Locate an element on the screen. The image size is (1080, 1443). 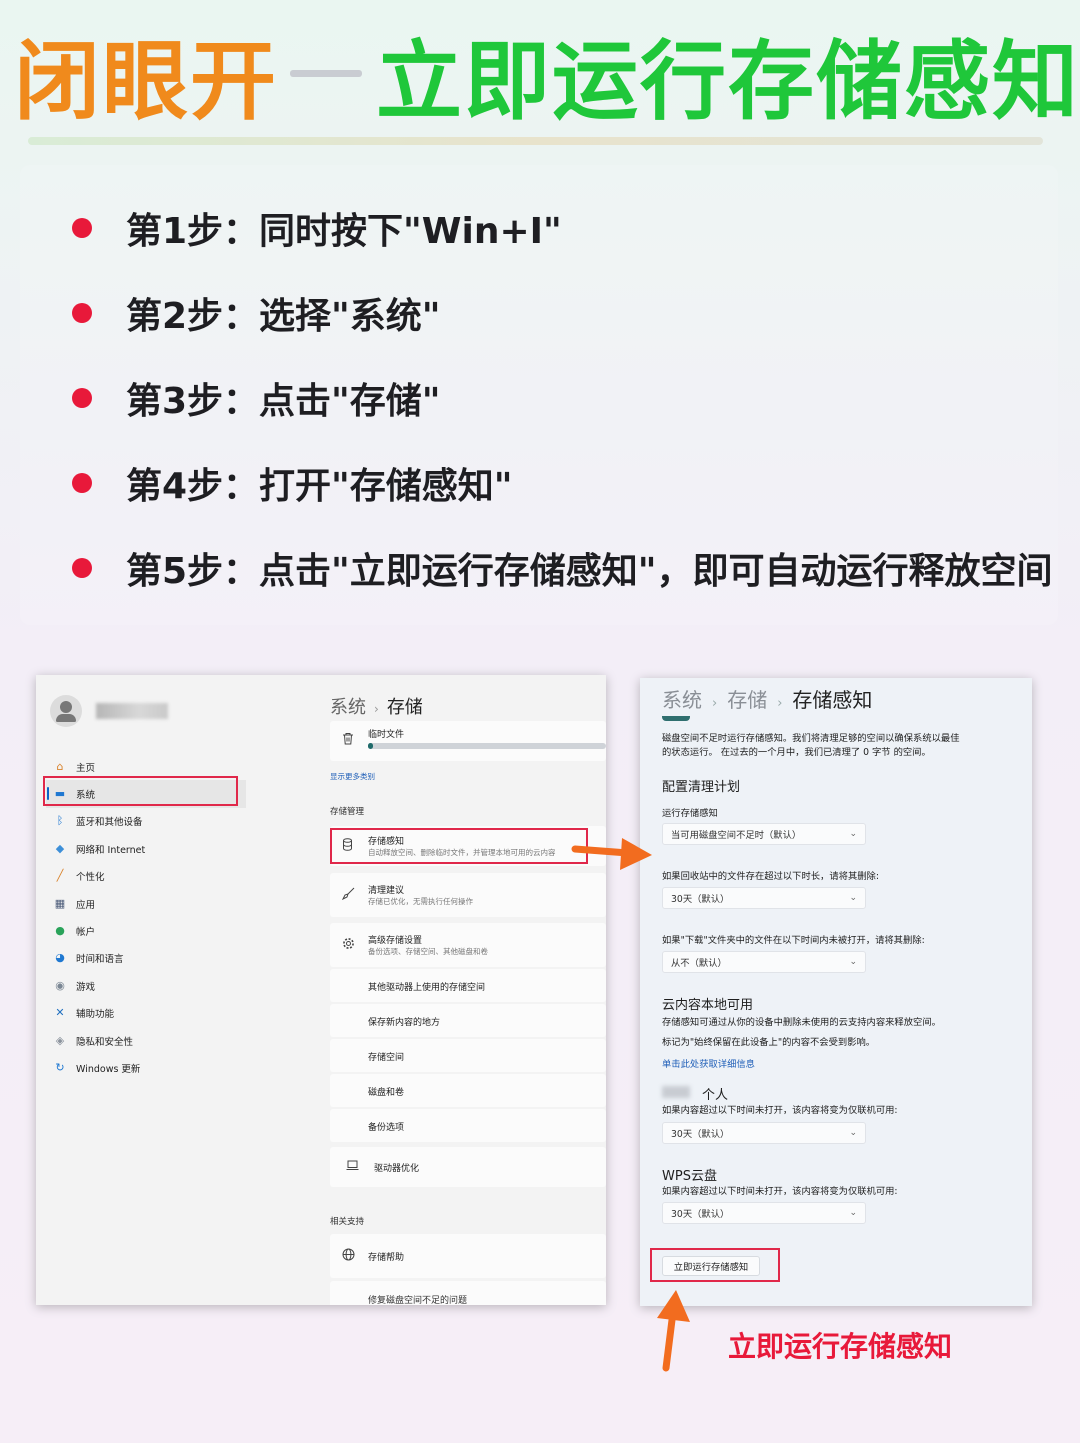
arrow-right-icon is located at coordinates (611, 854).